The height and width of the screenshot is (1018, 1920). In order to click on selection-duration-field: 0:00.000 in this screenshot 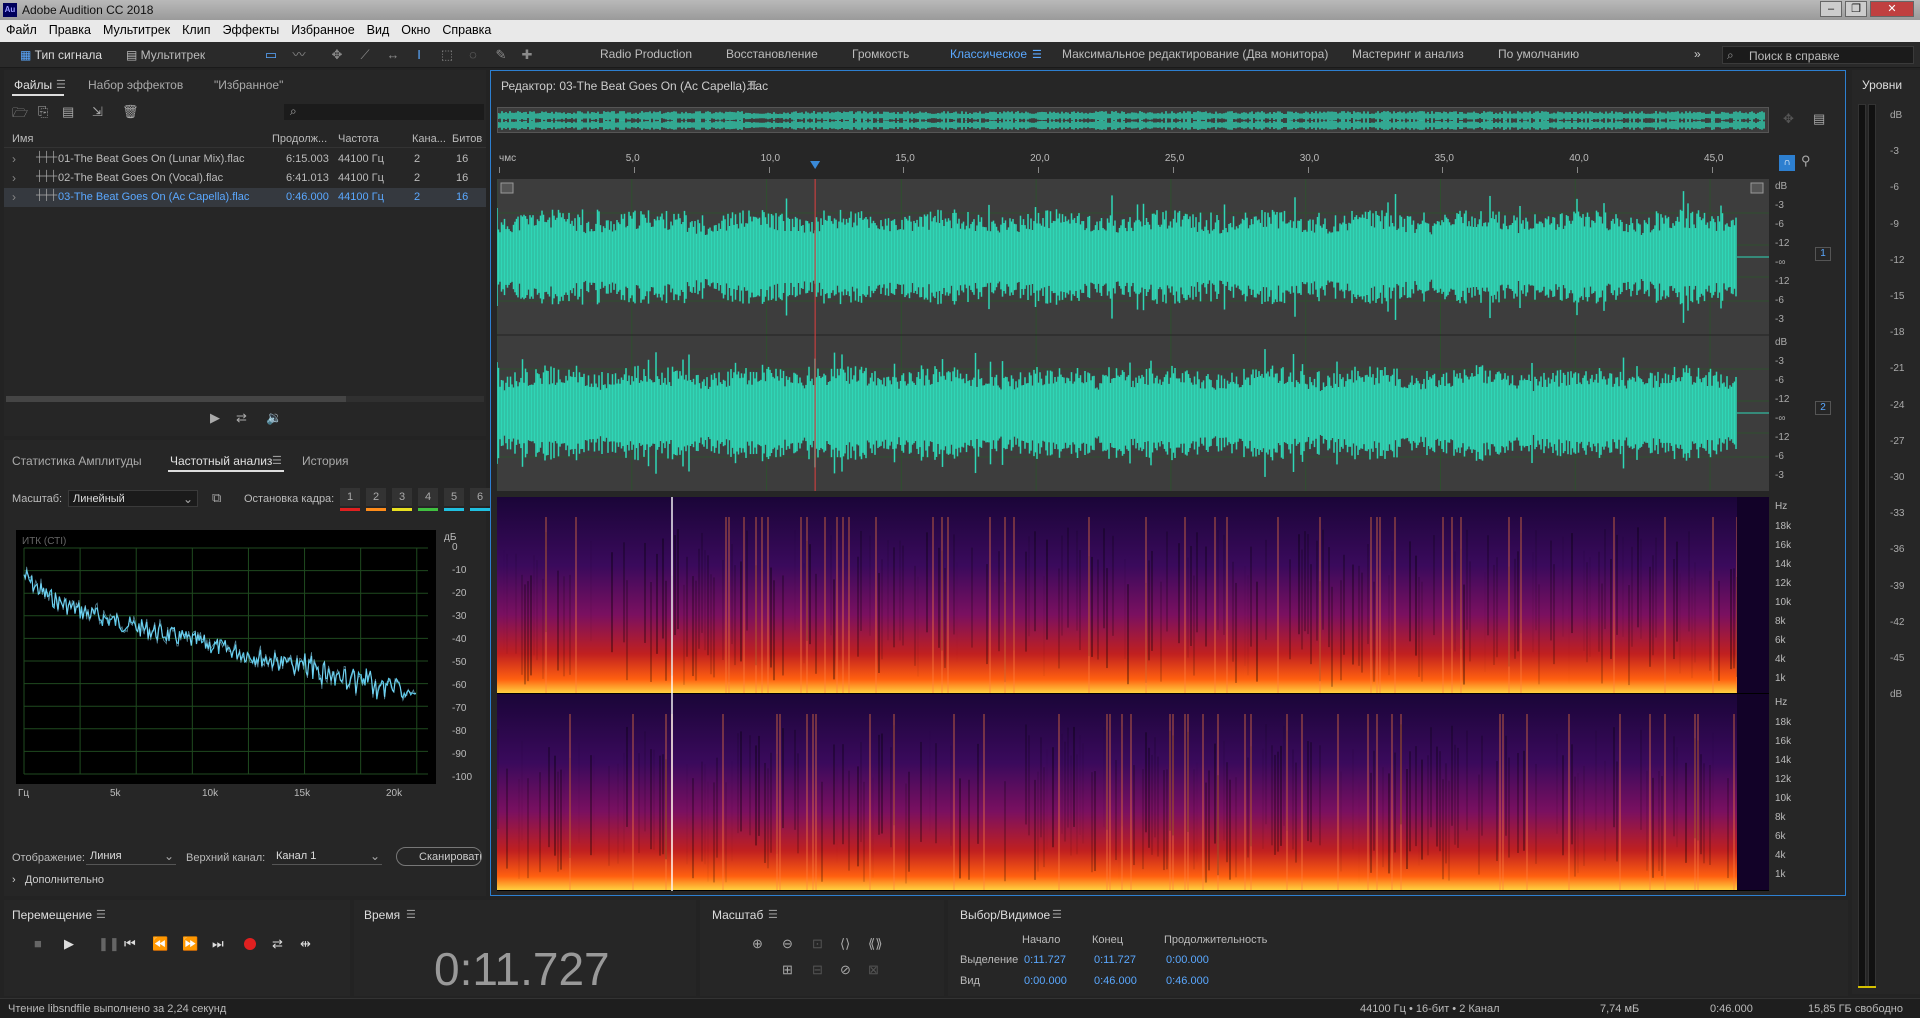, I will do `click(1187, 960)`.